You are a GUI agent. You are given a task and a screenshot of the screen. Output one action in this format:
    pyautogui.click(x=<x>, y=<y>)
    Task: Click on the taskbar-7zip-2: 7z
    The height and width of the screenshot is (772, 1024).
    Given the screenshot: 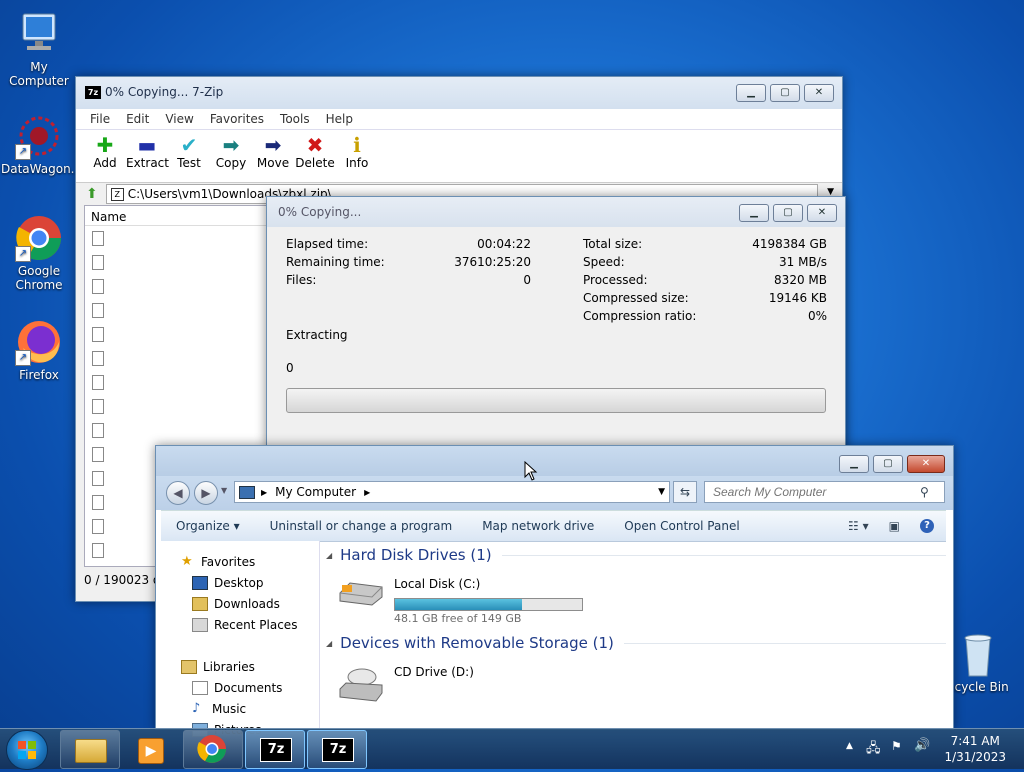 What is the action you would take?
    pyautogui.click(x=337, y=749)
    